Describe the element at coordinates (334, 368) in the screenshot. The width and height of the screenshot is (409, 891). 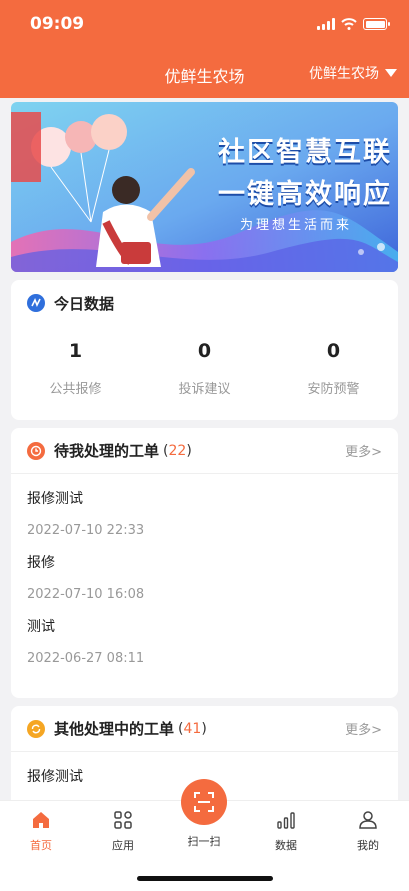
I see `stat-security-alerts: 0 安防预警` at that location.